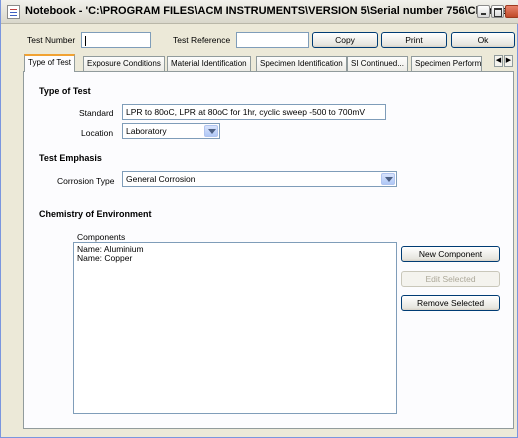 The height and width of the screenshot is (438, 518). I want to click on tab-type-of-test: Type of Test, so click(49, 63).